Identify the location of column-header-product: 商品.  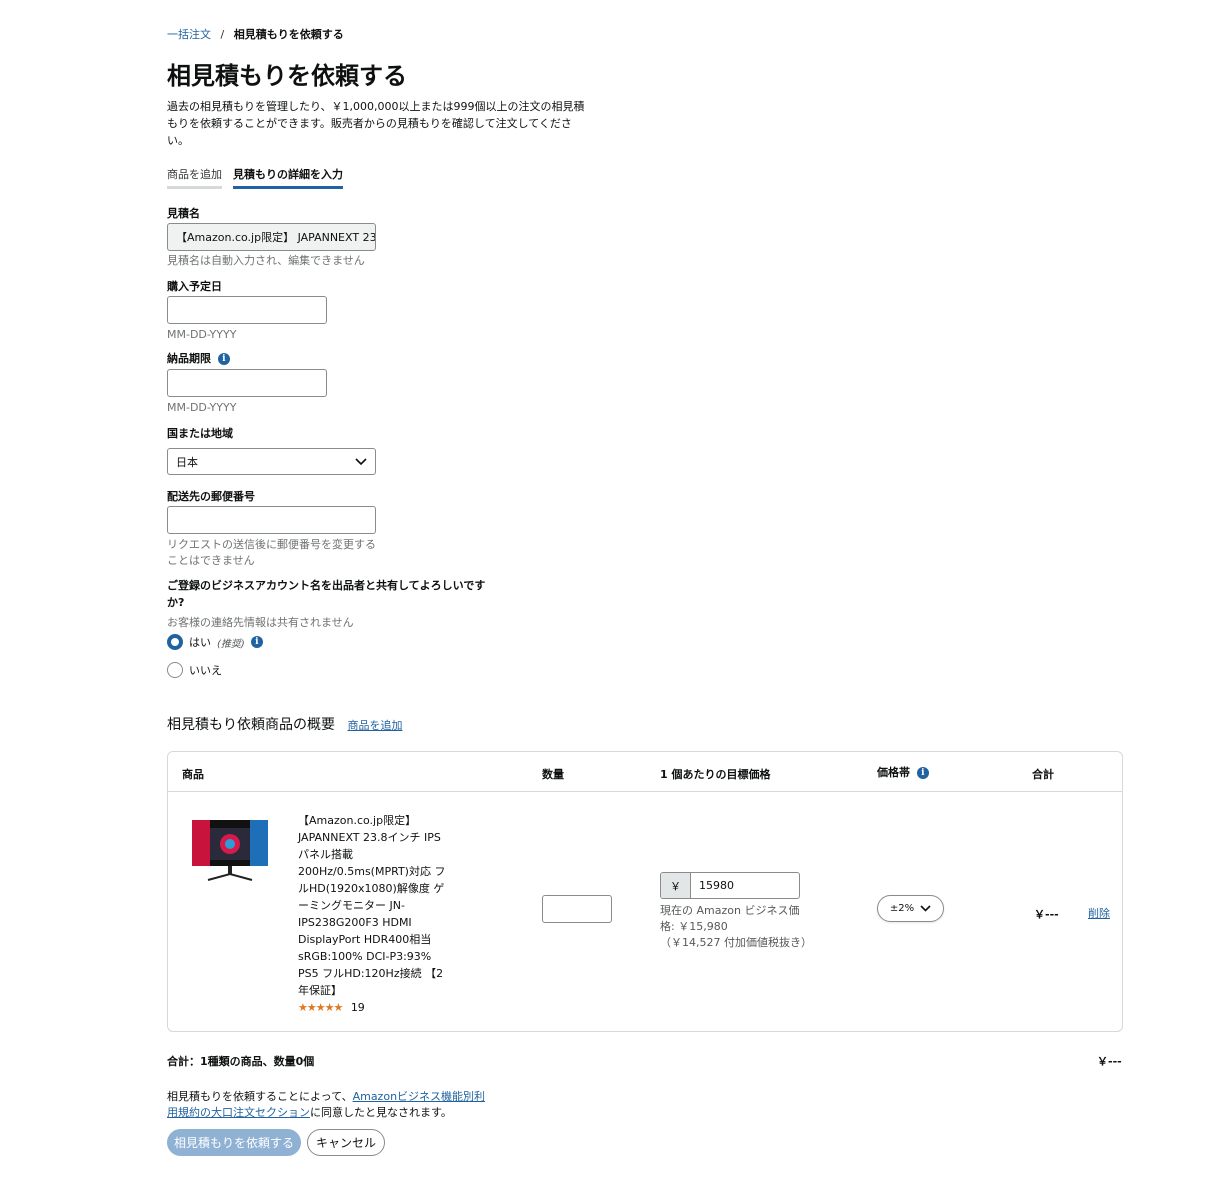
(193, 774).